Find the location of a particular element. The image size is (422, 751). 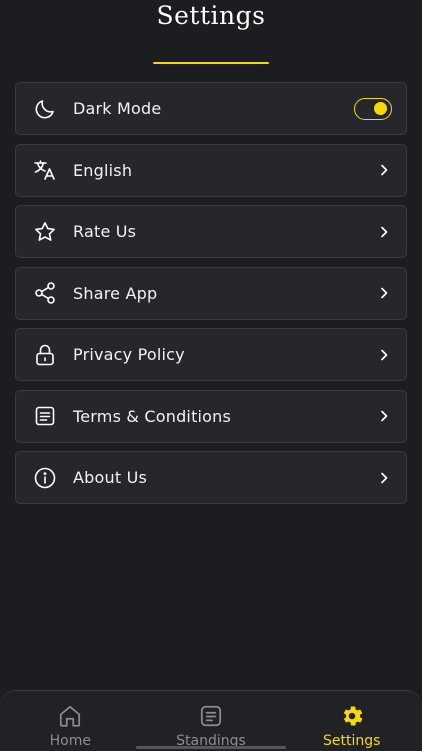

standings-icon is located at coordinates (211, 716).